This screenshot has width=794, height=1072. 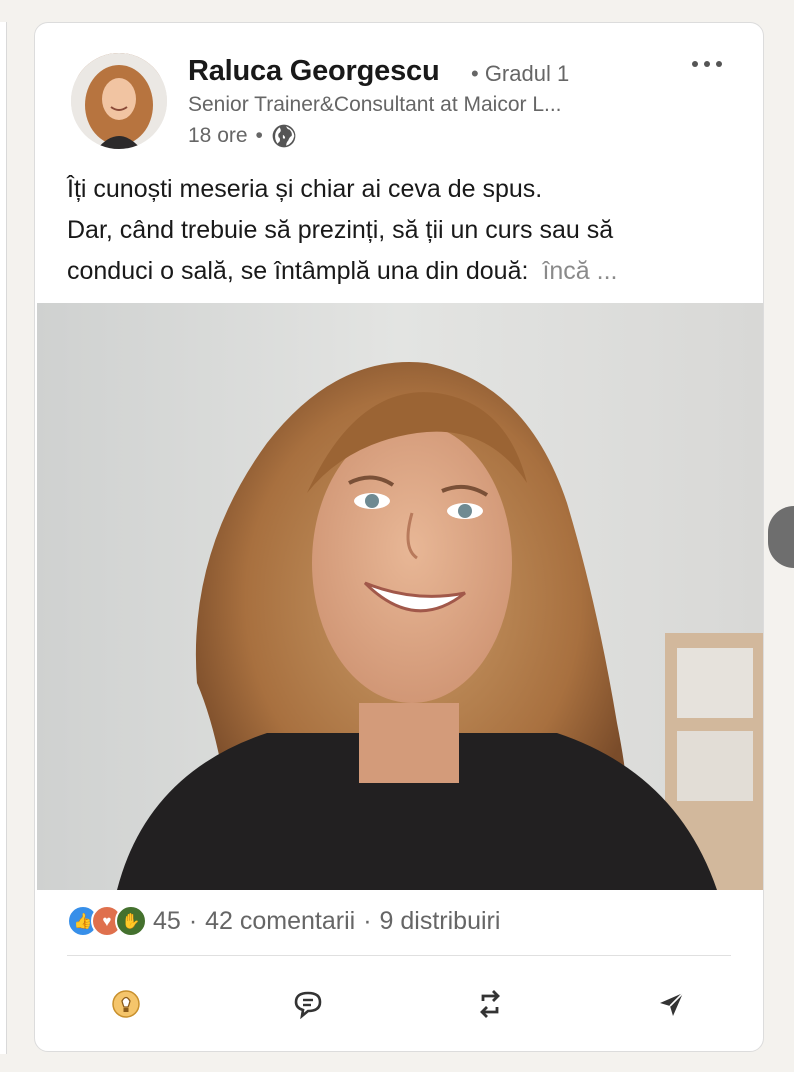 What do you see at coordinates (520, 73) in the screenshot?
I see `connection-degree: • Gradul 1` at bounding box center [520, 73].